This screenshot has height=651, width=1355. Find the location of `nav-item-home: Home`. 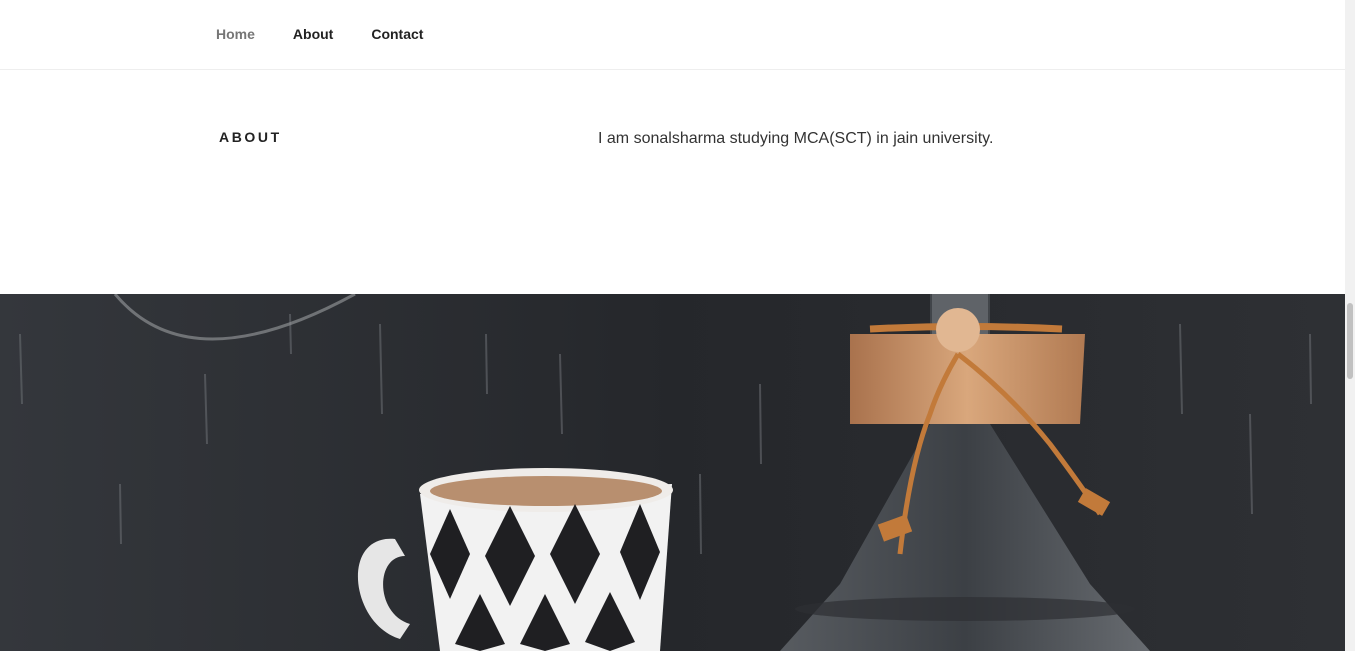

nav-item-home: Home is located at coordinates (254, 35).